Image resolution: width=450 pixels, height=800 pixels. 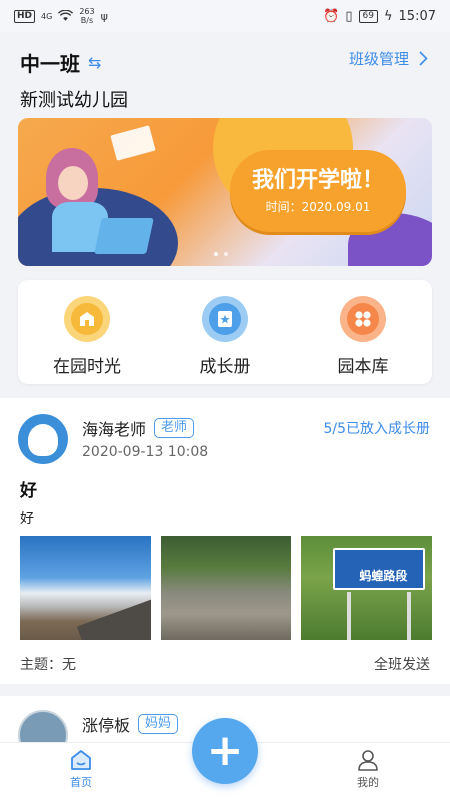 I want to click on quick-menu-label: 成长册, so click(x=225, y=367).